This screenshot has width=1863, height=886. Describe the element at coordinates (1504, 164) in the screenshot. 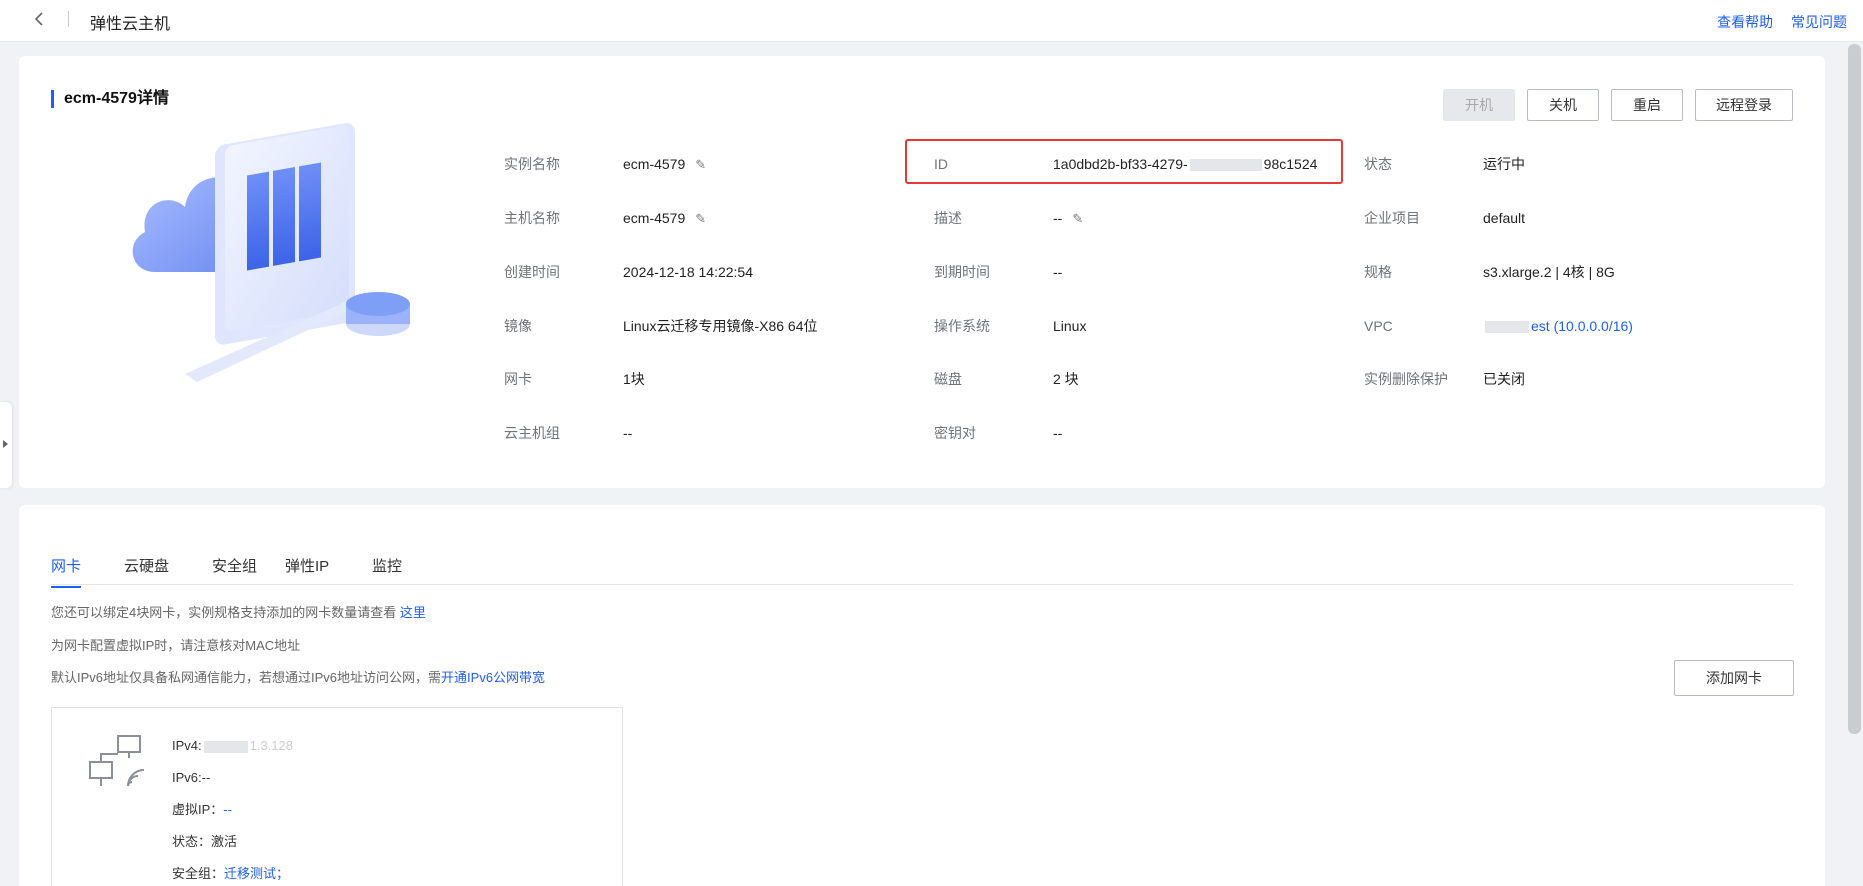

I see `status-value: 运行中` at that location.